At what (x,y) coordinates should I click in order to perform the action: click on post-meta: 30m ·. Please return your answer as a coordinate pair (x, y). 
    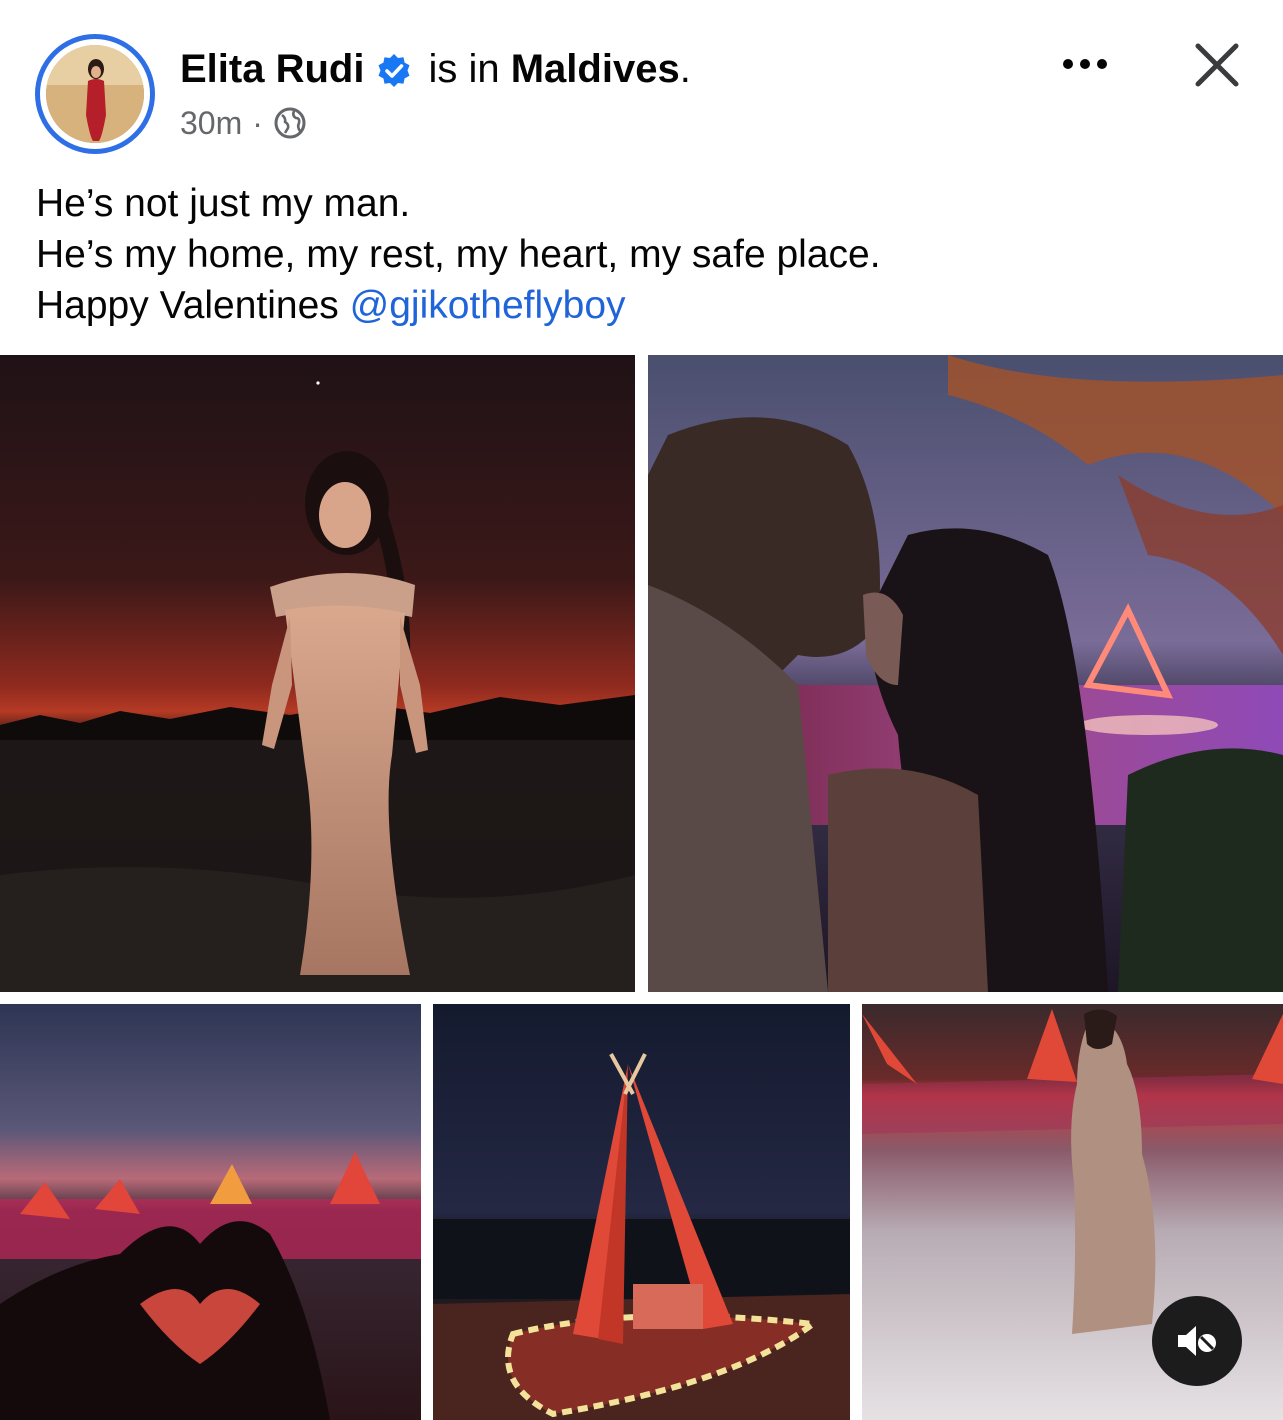
    Looking at the image, I should click on (243, 123).